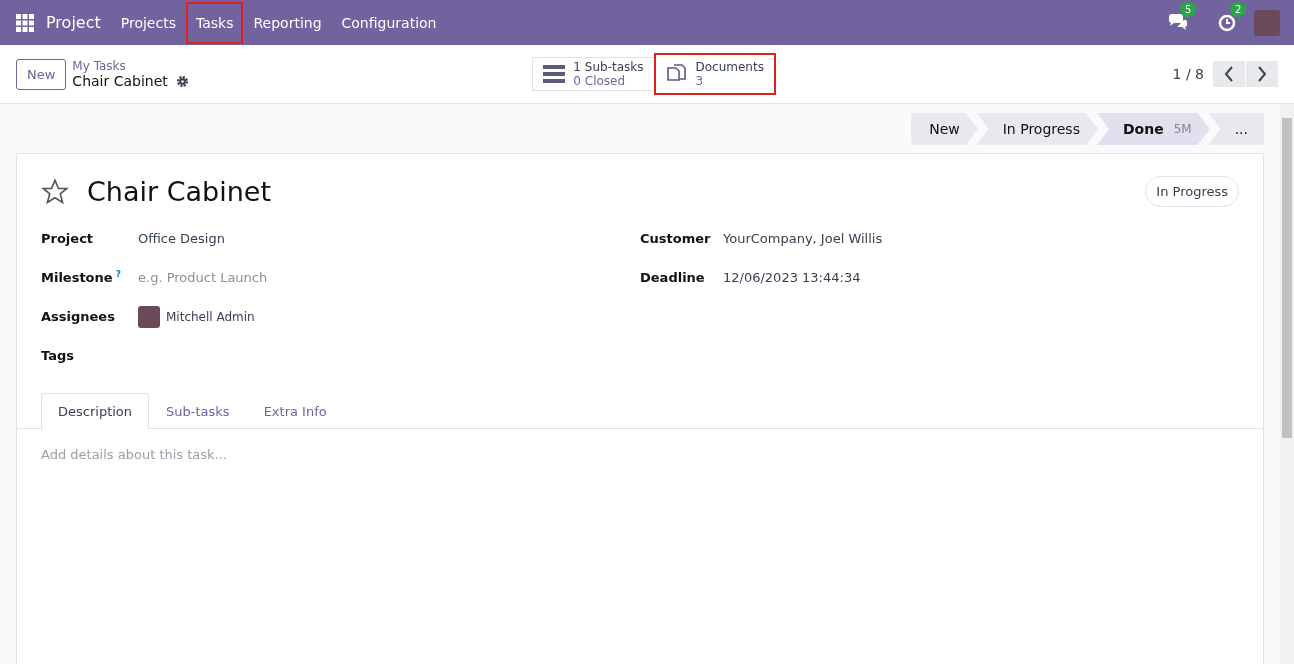 The image size is (1294, 664). What do you see at coordinates (389, 22) in the screenshot?
I see `nav-menu-item: Configuration` at bounding box center [389, 22].